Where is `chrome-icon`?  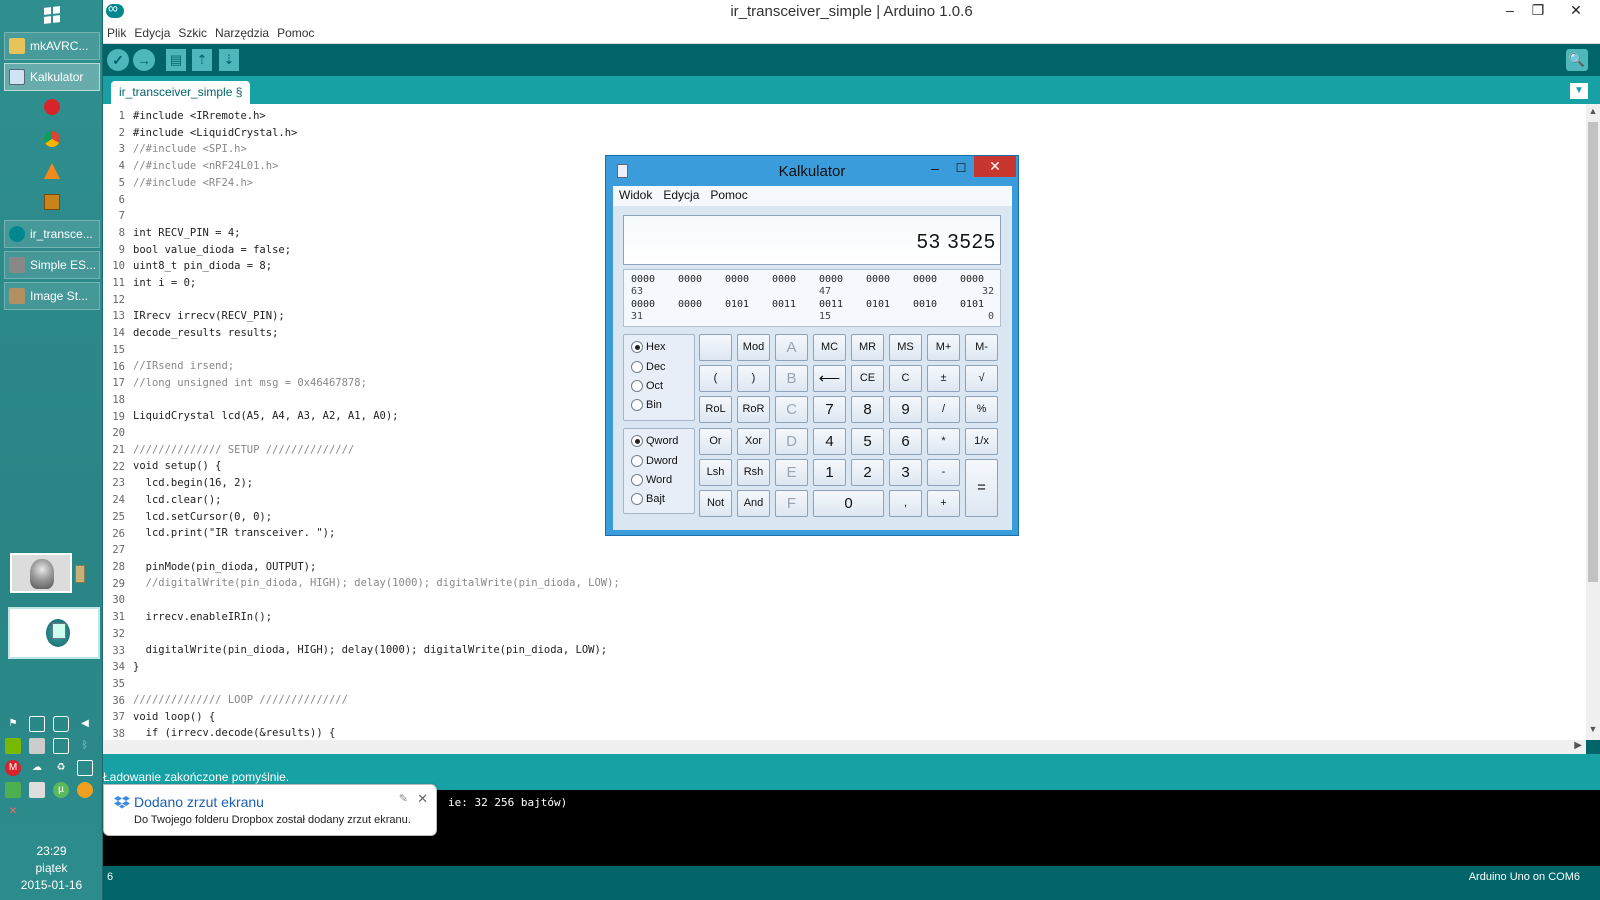
chrome-icon is located at coordinates (52, 139).